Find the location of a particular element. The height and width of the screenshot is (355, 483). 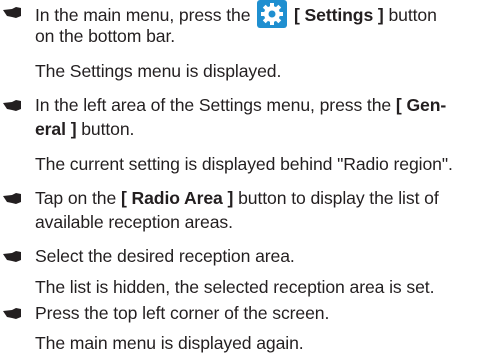

radio-area-button-label: [ Radio Area ] is located at coordinates (177, 198).